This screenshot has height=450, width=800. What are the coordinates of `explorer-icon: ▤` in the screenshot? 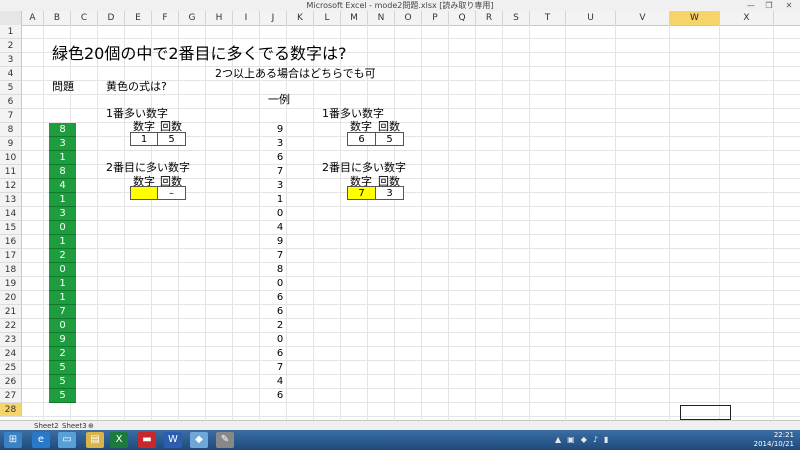 It's located at (95, 440).